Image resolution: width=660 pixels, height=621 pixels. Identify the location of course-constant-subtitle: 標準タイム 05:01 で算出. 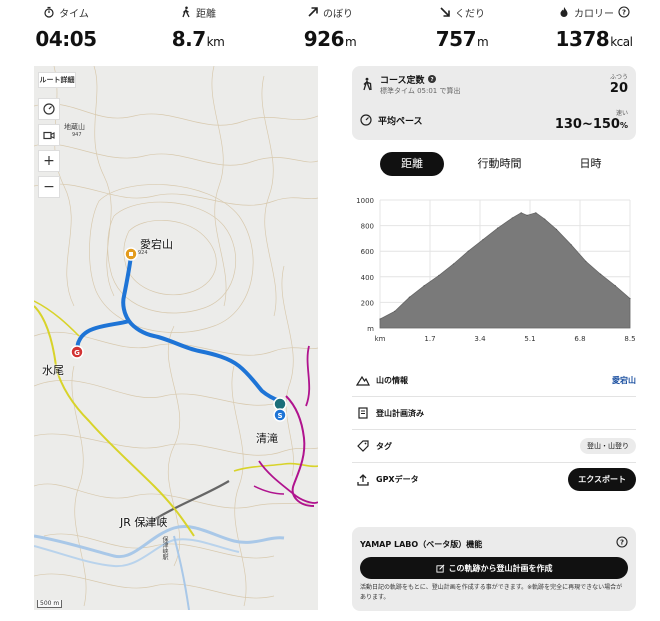
(420, 90).